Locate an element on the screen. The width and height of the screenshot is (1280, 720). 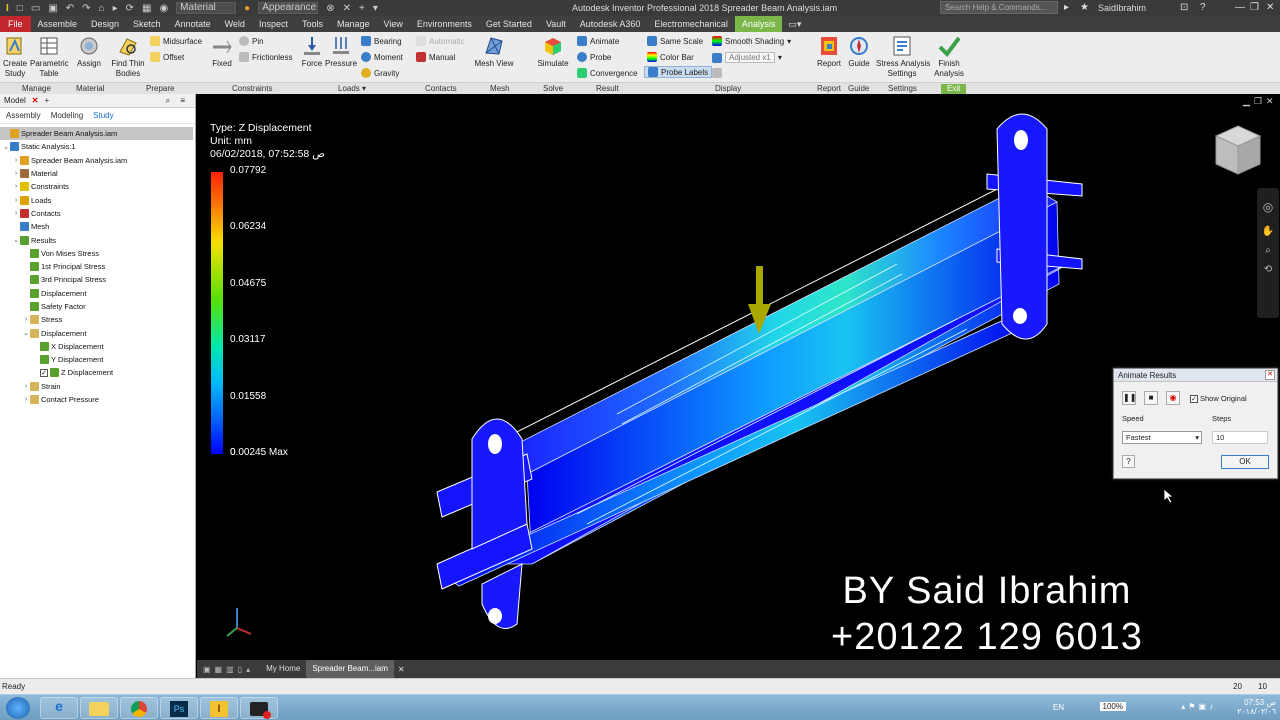
tab-get-started: Get Started is located at coordinates (509, 24).